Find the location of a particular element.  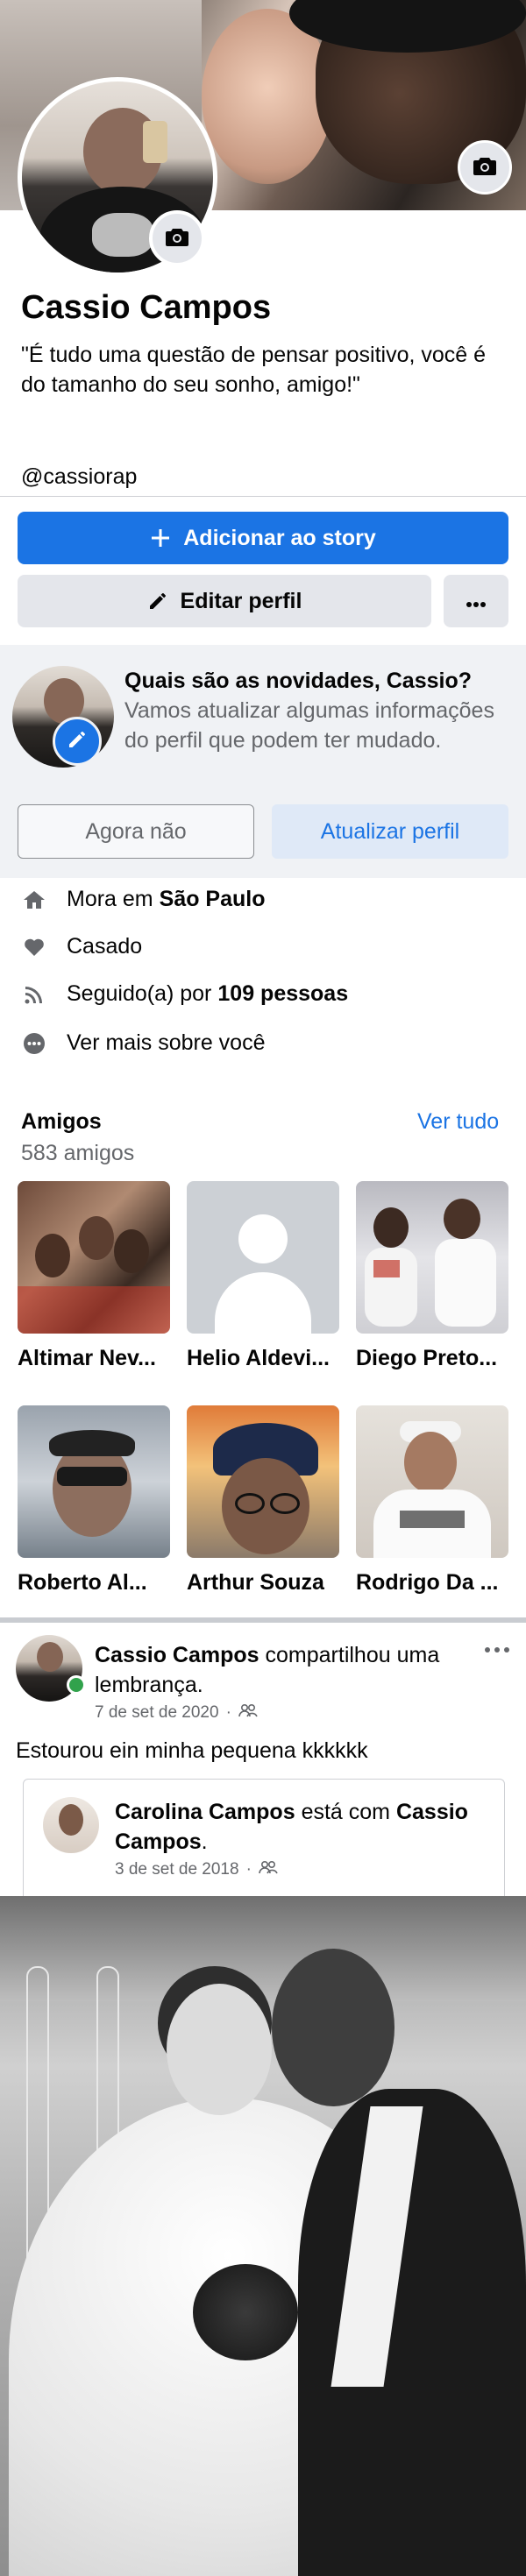

divider is located at coordinates (263, 496).